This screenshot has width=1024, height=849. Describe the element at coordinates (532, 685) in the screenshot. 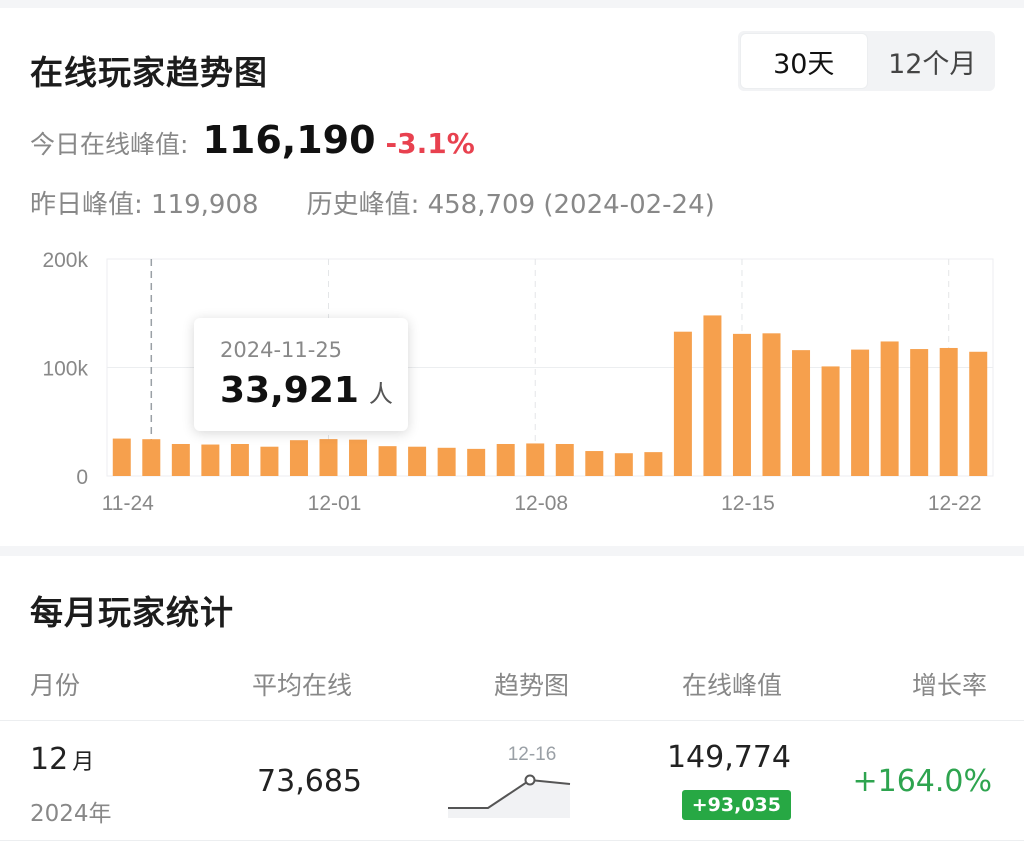

I see `header-trend: 趋势图` at that location.